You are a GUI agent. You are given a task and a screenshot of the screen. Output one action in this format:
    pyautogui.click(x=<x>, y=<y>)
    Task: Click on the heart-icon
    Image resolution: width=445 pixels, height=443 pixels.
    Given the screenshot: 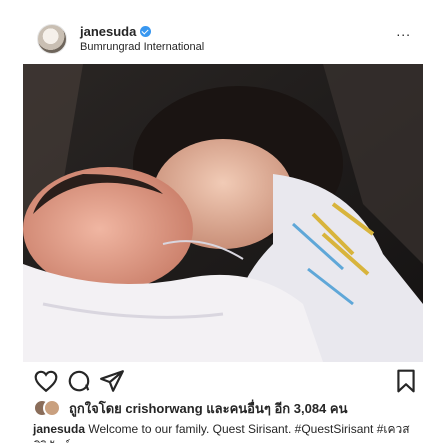 What is the action you would take?
    pyautogui.click(x=46, y=381)
    